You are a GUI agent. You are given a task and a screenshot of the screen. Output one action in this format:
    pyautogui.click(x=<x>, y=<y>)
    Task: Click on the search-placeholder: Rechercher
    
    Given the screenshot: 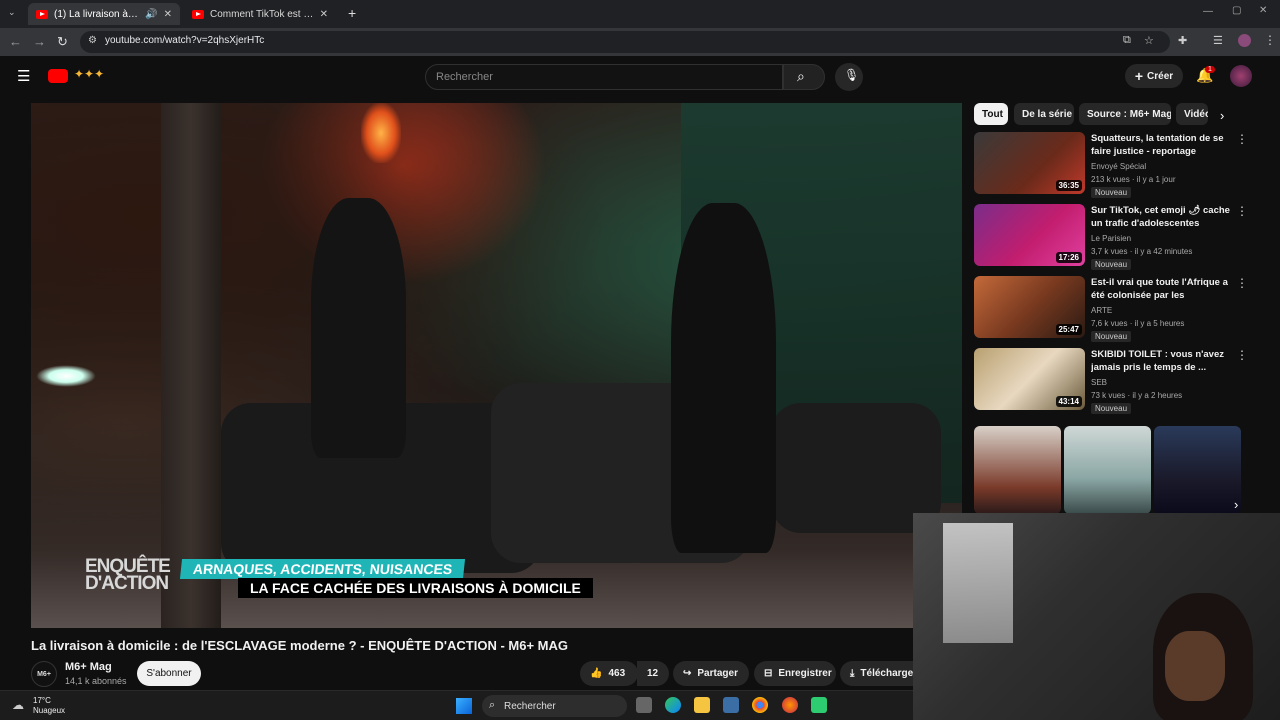 What is the action you would take?
    pyautogui.click(x=464, y=77)
    